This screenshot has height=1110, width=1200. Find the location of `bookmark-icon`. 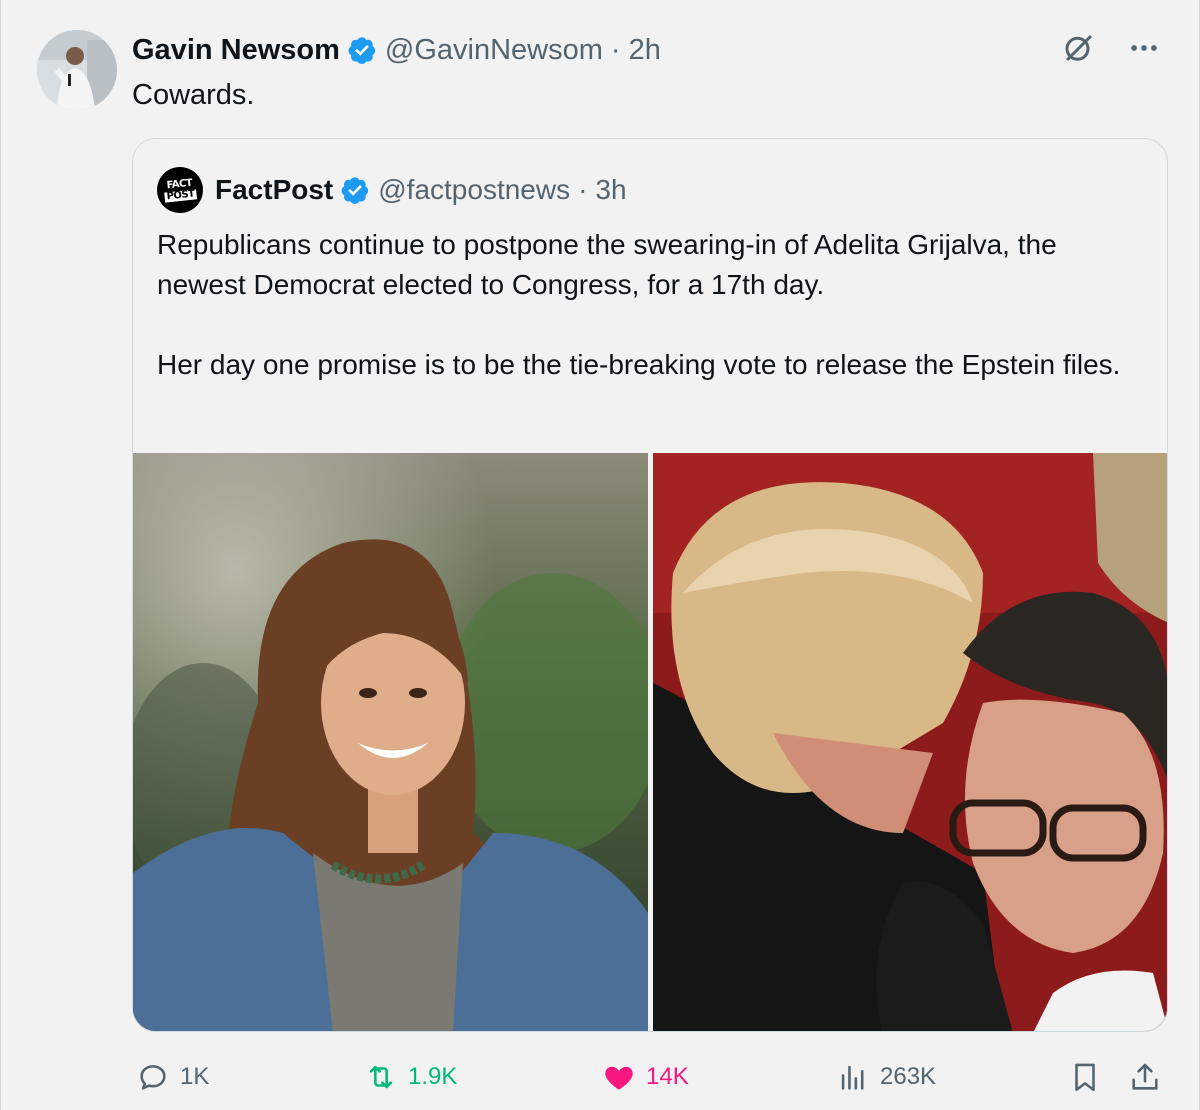

bookmark-icon is located at coordinates (1085, 1077).